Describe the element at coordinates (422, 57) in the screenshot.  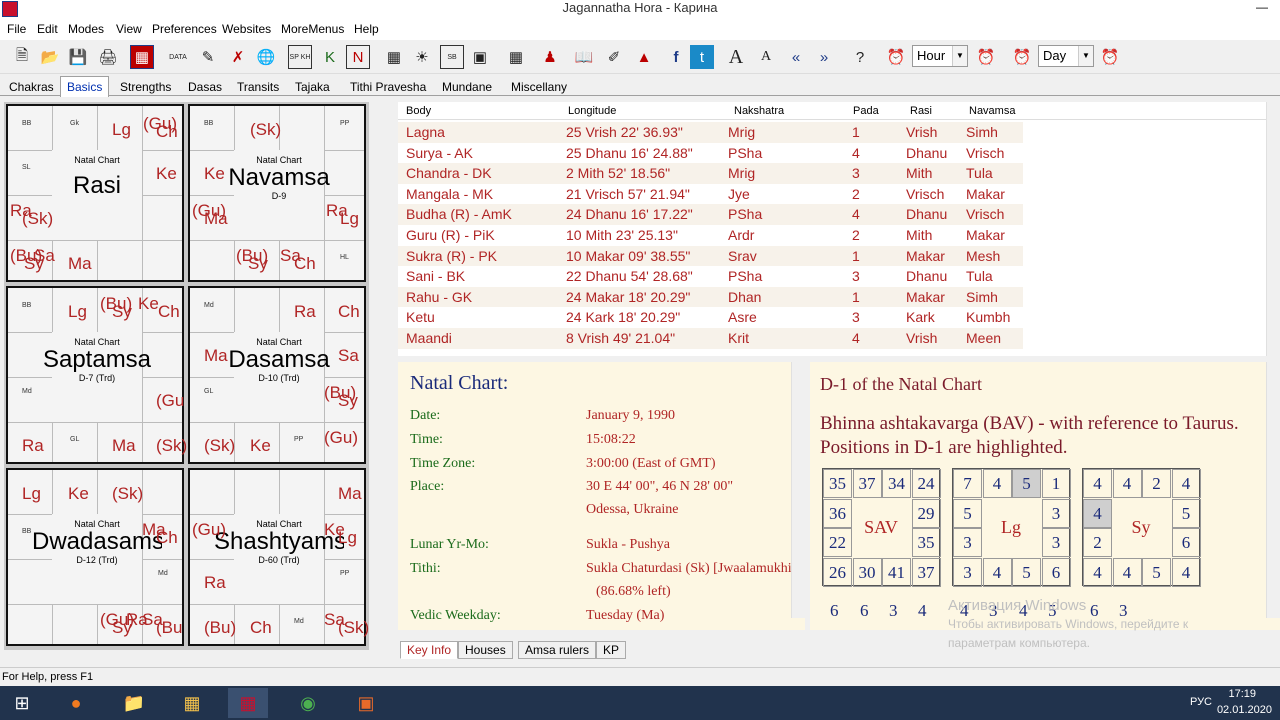
I see `sun-icon: ☀` at that location.